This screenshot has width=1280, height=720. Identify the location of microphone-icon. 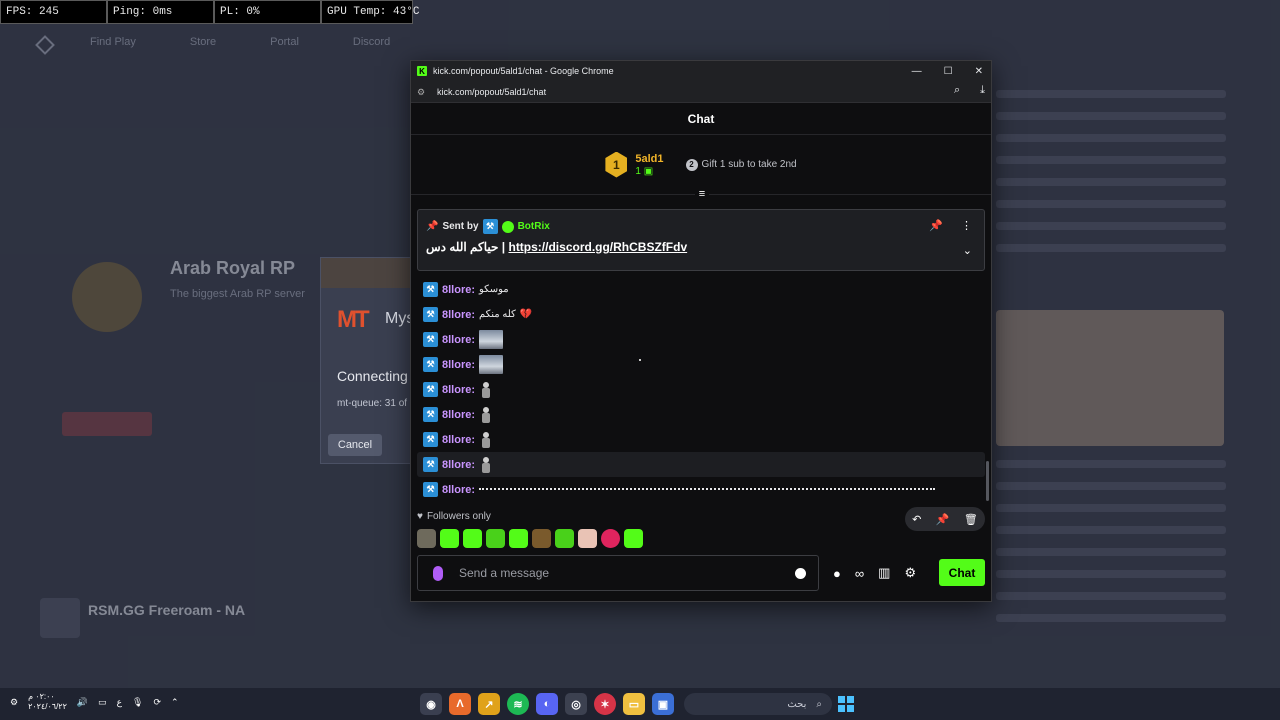
(438, 573).